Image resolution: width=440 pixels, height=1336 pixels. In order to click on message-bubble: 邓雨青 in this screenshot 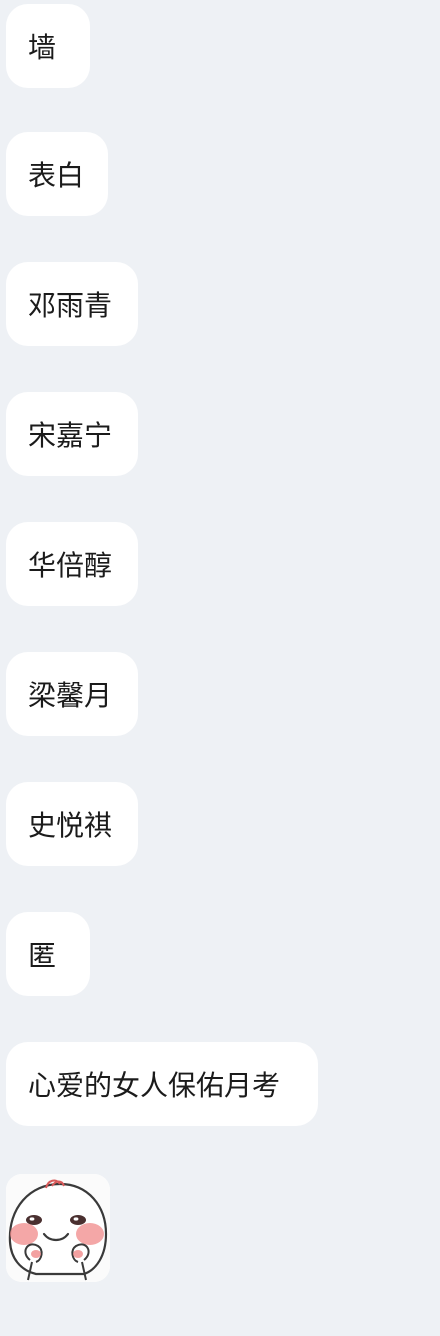, I will do `click(72, 304)`.